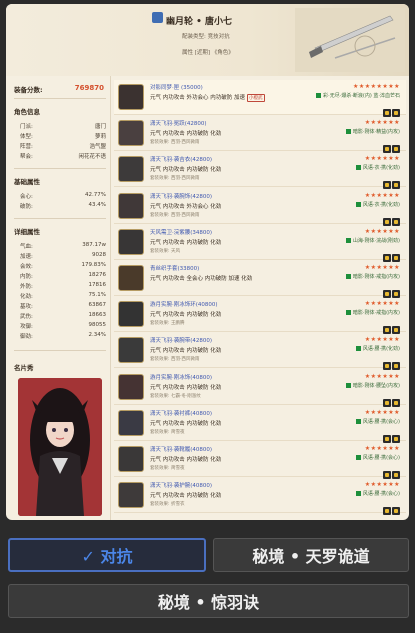  I want to click on tab-duel: ✓ 对抗, so click(107, 555).